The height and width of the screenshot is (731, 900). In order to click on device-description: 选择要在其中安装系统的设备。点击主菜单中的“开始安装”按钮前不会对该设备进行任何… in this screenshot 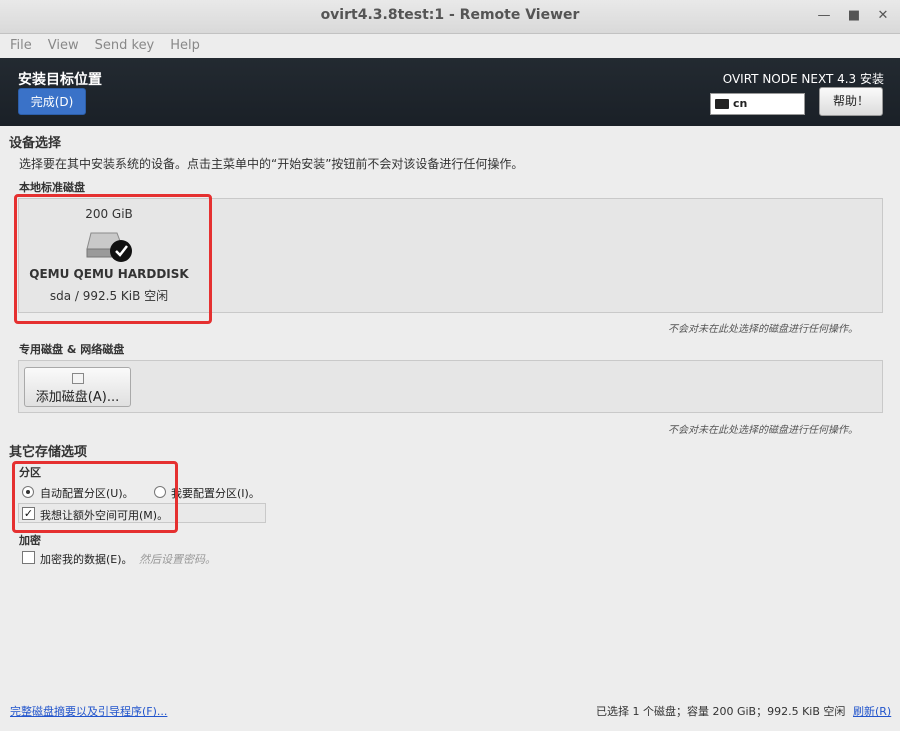, I will do `click(271, 164)`.